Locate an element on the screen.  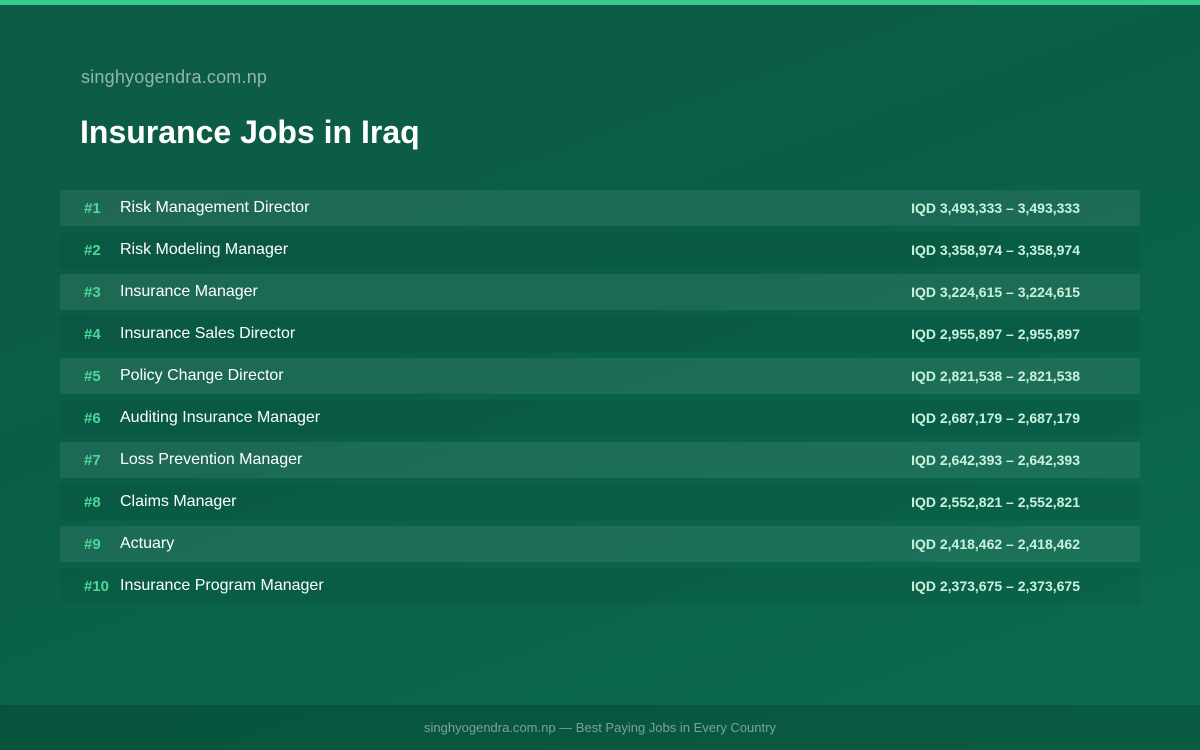
job-title: Policy Change Director is located at coordinates (202, 375).